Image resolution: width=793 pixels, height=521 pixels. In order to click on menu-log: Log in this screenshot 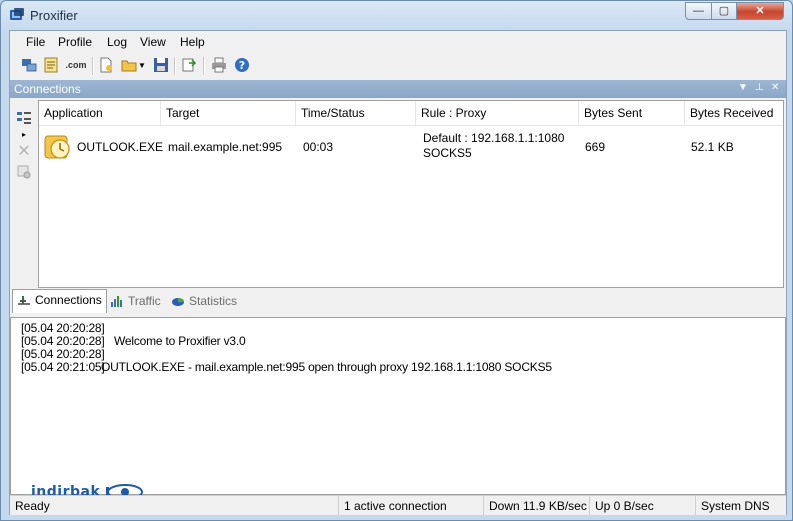, I will do `click(117, 42)`.